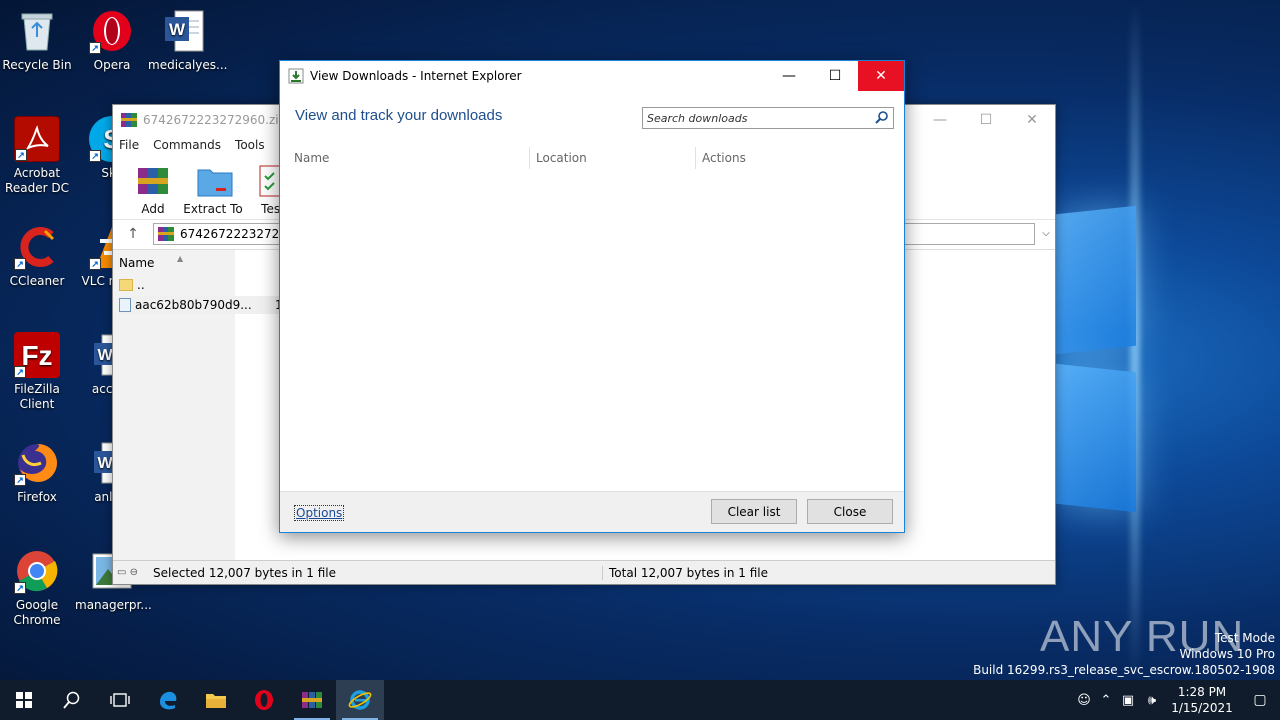 The width and height of the screenshot is (1280, 720). I want to click on ccleaner-icon: ↗, so click(37, 247).